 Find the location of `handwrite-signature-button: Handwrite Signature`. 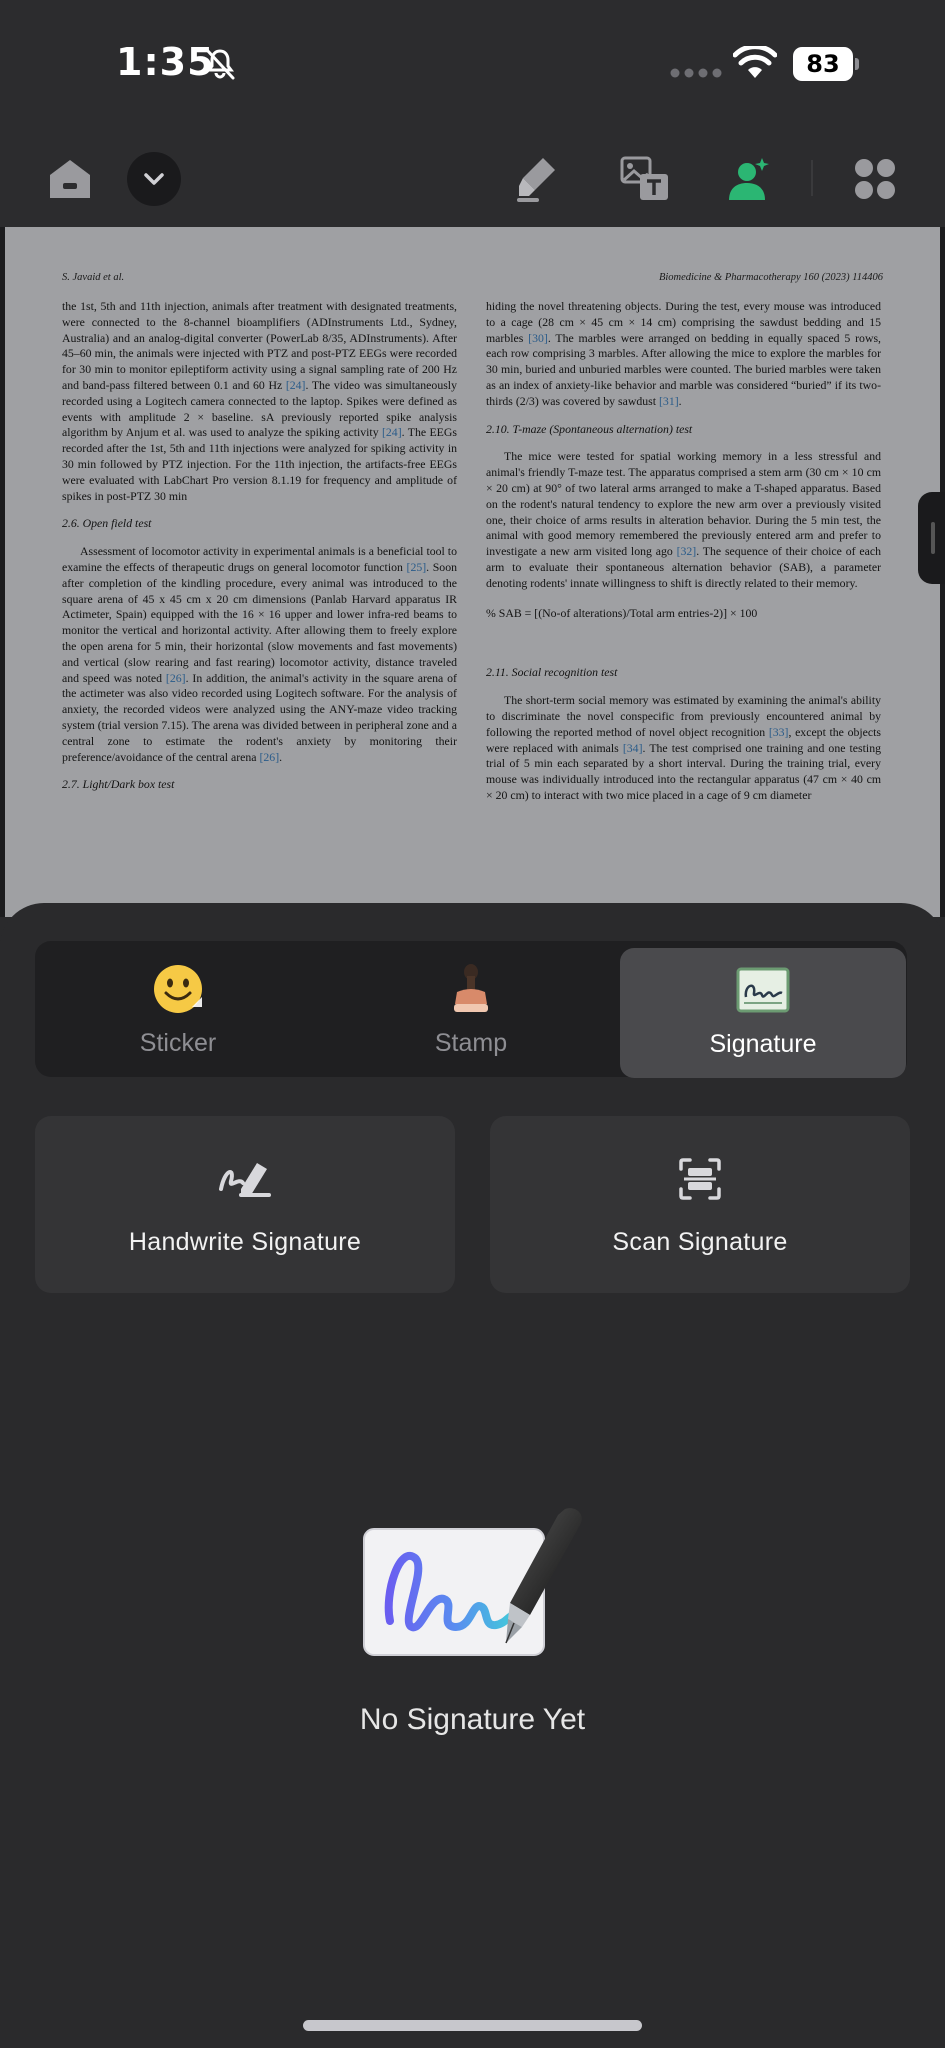

handwrite-signature-button: Handwrite Signature is located at coordinates (245, 1204).